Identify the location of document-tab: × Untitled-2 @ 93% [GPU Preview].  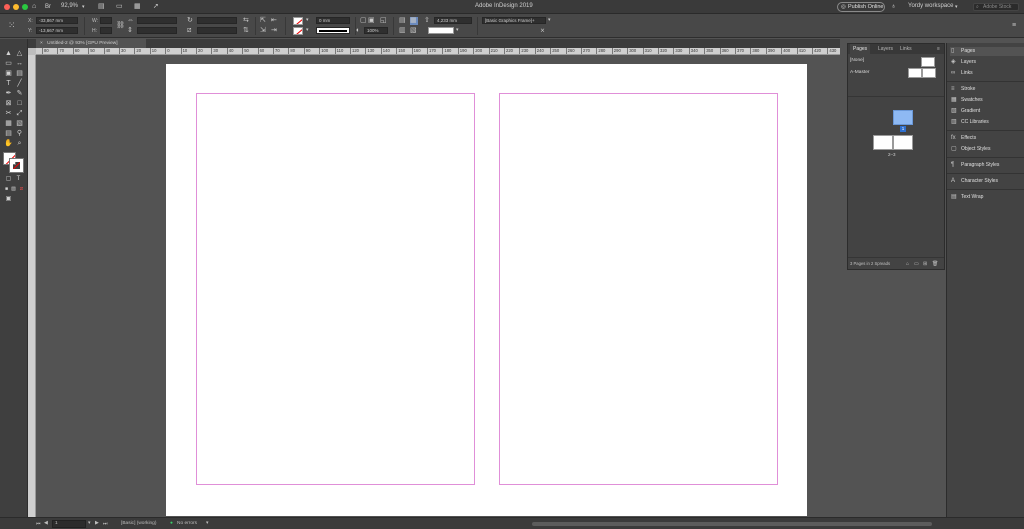
(91, 43).